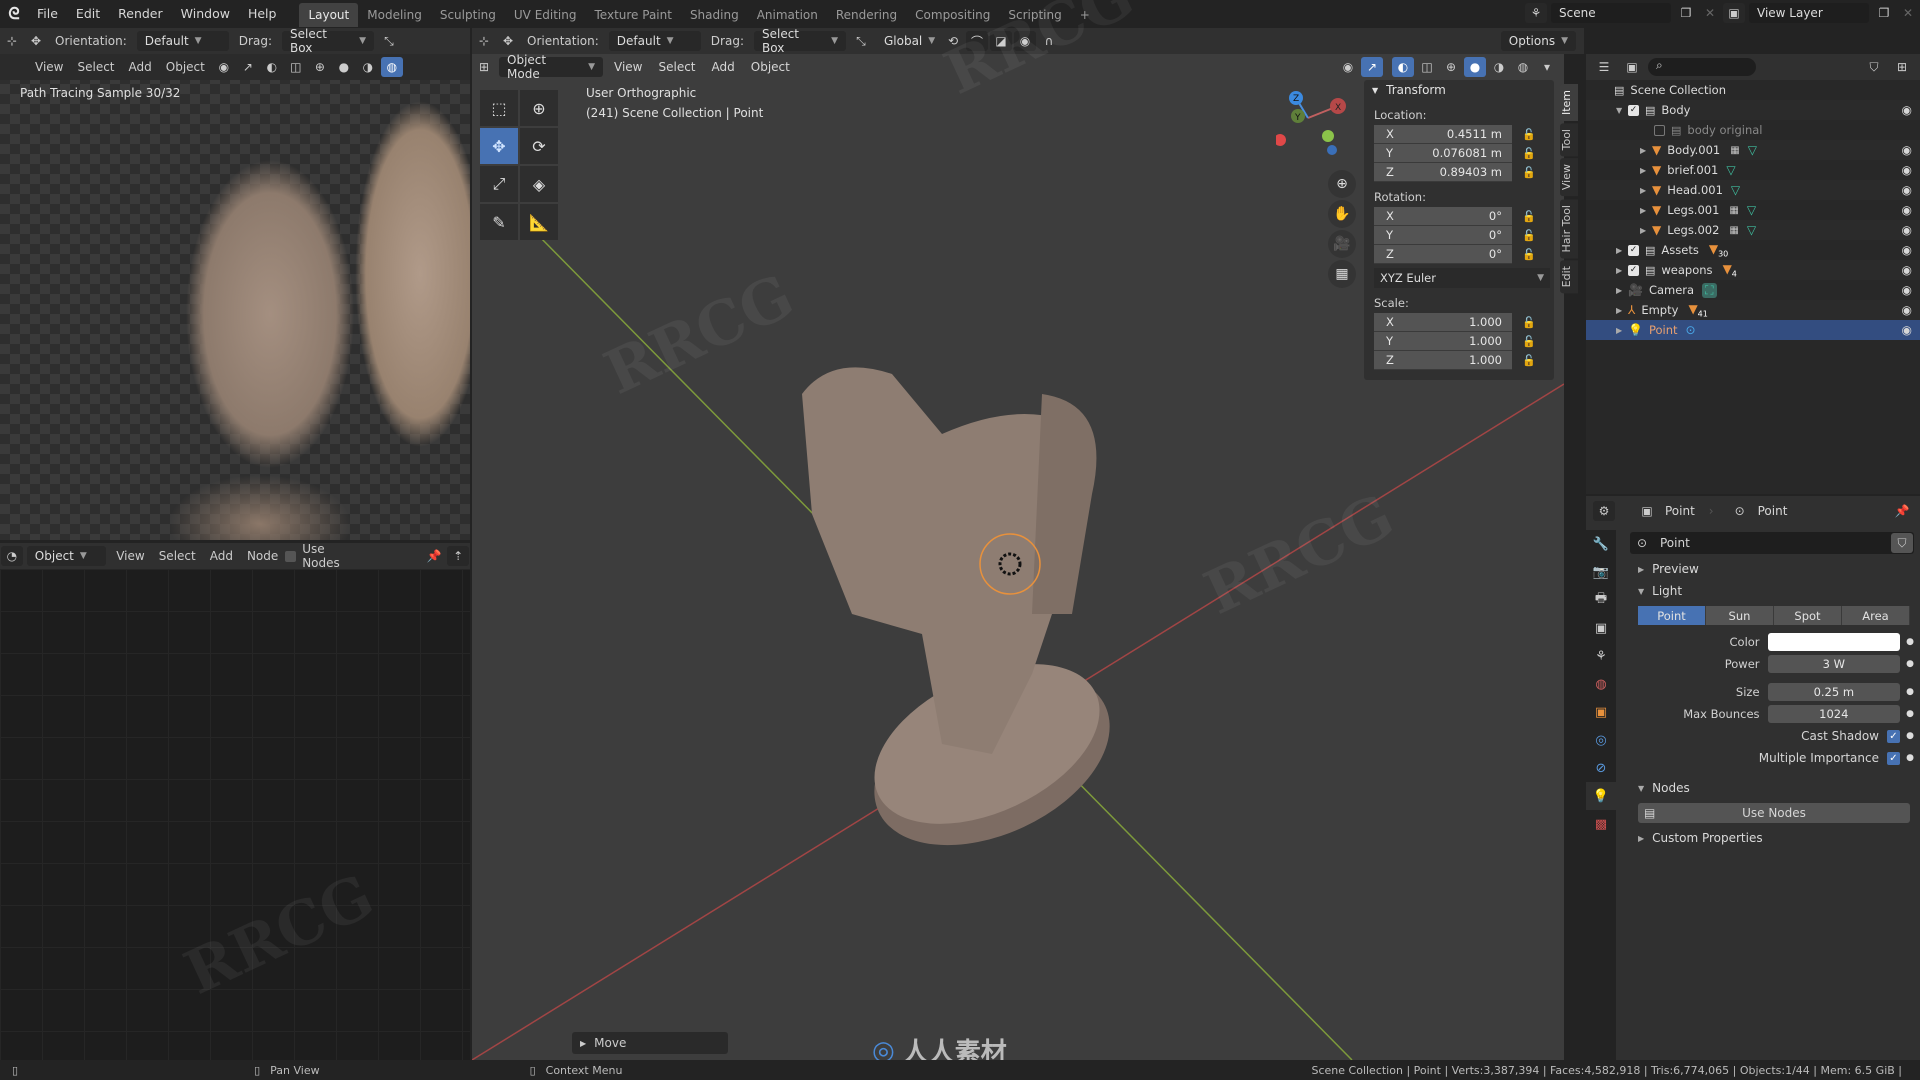  What do you see at coordinates (1427, 67) in the screenshot?
I see `xray-icon: ◫` at bounding box center [1427, 67].